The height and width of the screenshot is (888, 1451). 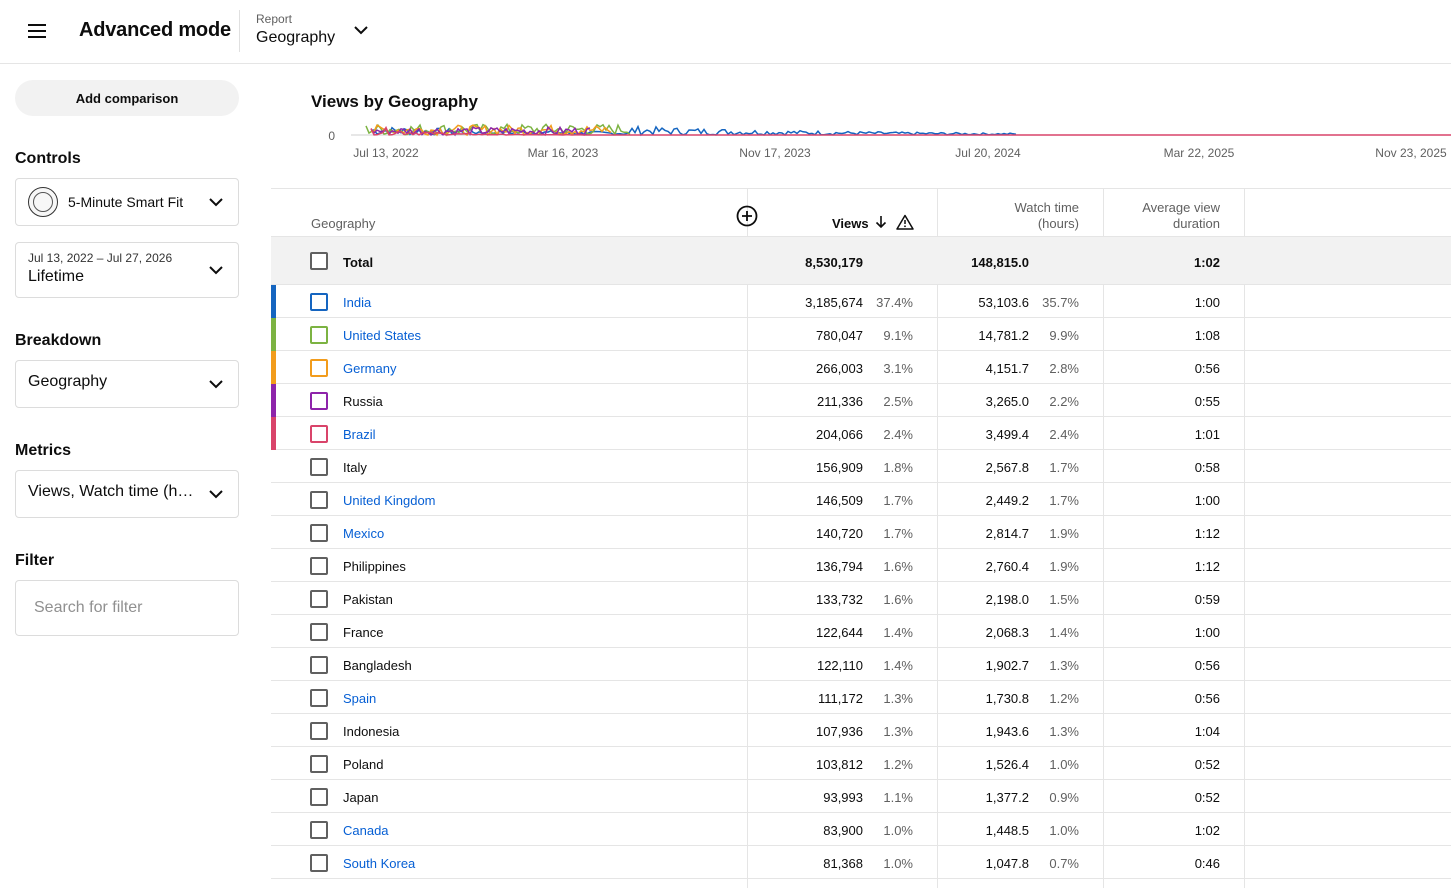 I want to click on avd-column-header: Average view duration, so click(x=1170, y=216).